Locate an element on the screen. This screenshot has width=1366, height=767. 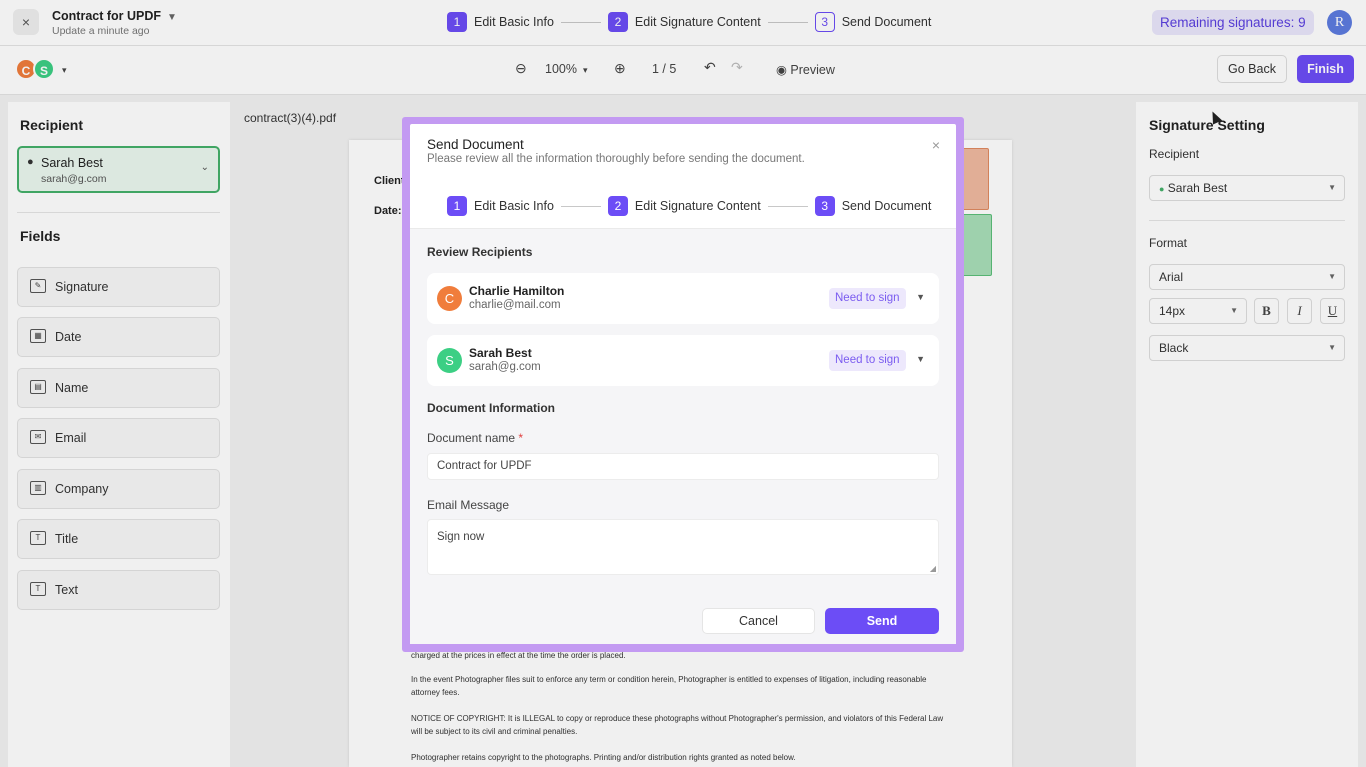
recipient-email: charlie@mail.com is located at coordinates (515, 305).